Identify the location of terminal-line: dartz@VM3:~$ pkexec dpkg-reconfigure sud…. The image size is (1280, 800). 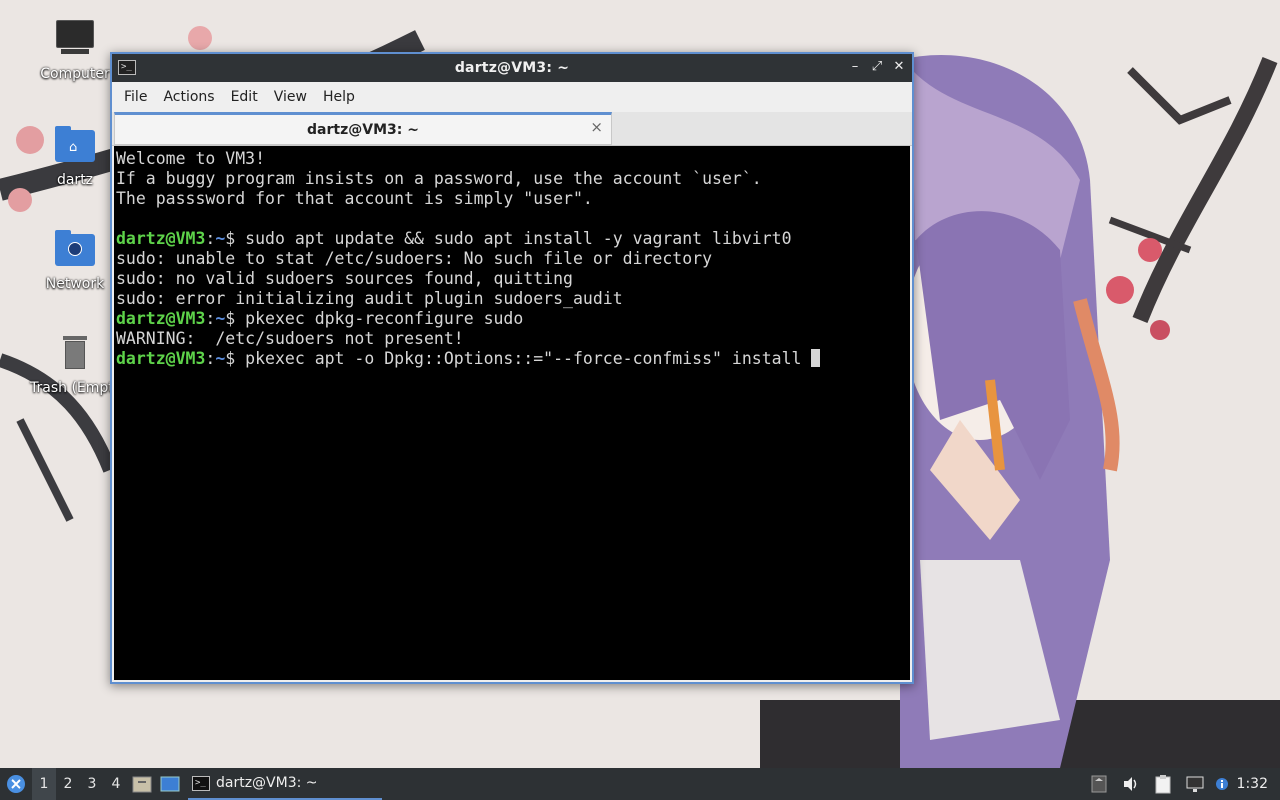
(513, 319).